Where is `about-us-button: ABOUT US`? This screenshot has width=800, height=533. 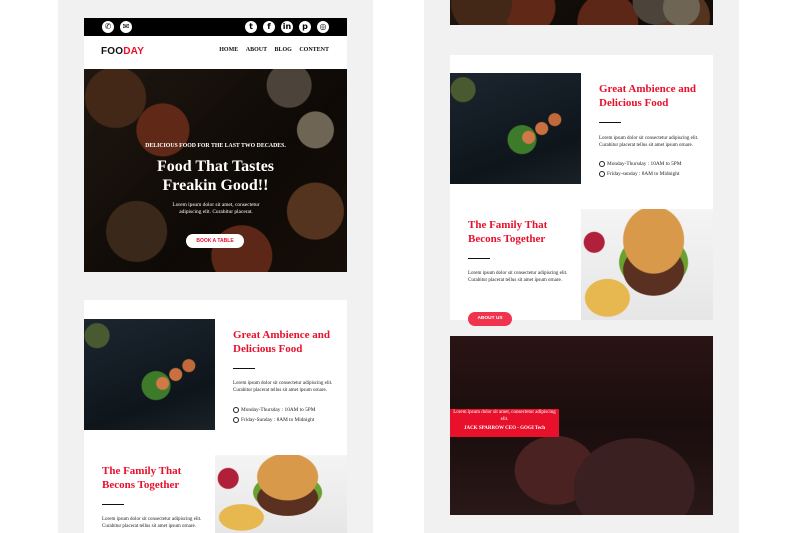
about-us-button: ABOUT US is located at coordinates (490, 319).